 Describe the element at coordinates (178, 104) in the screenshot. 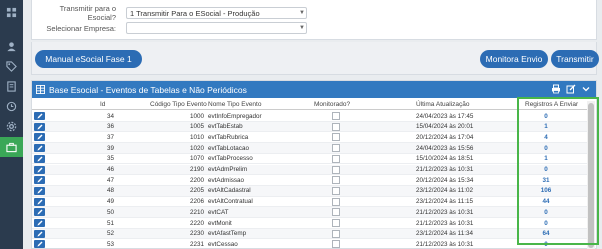

I see `header-codigo: Código Tipo Evento` at that location.